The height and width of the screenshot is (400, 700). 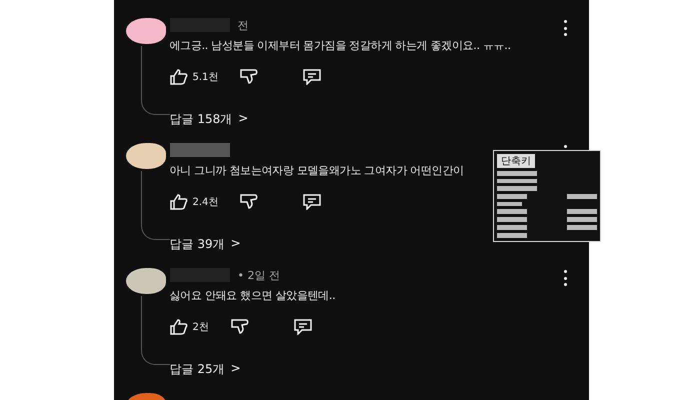 What do you see at coordinates (317, 170) in the screenshot?
I see `comment-text: 아니 그니까 첨보는여자랑 모델을왜가노 그여자가 어떤인간이` at bounding box center [317, 170].